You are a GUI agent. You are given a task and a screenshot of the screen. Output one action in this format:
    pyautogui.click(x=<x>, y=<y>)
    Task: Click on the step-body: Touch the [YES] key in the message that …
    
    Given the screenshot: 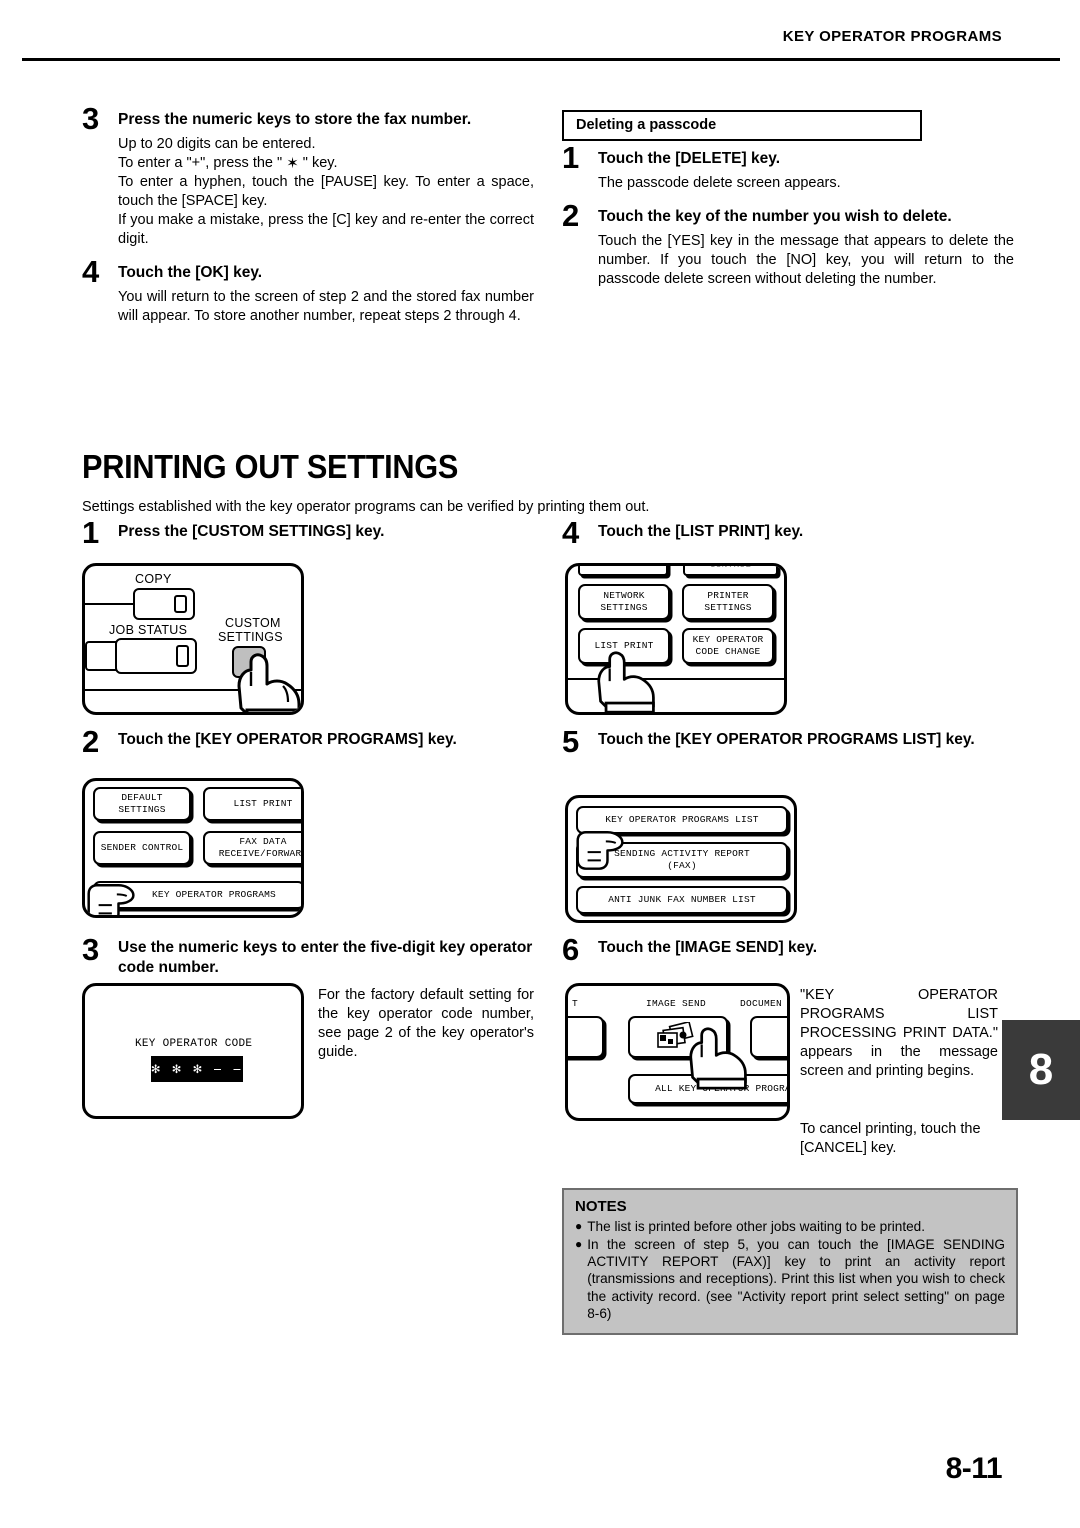 What is the action you would take?
    pyautogui.click(x=806, y=259)
    